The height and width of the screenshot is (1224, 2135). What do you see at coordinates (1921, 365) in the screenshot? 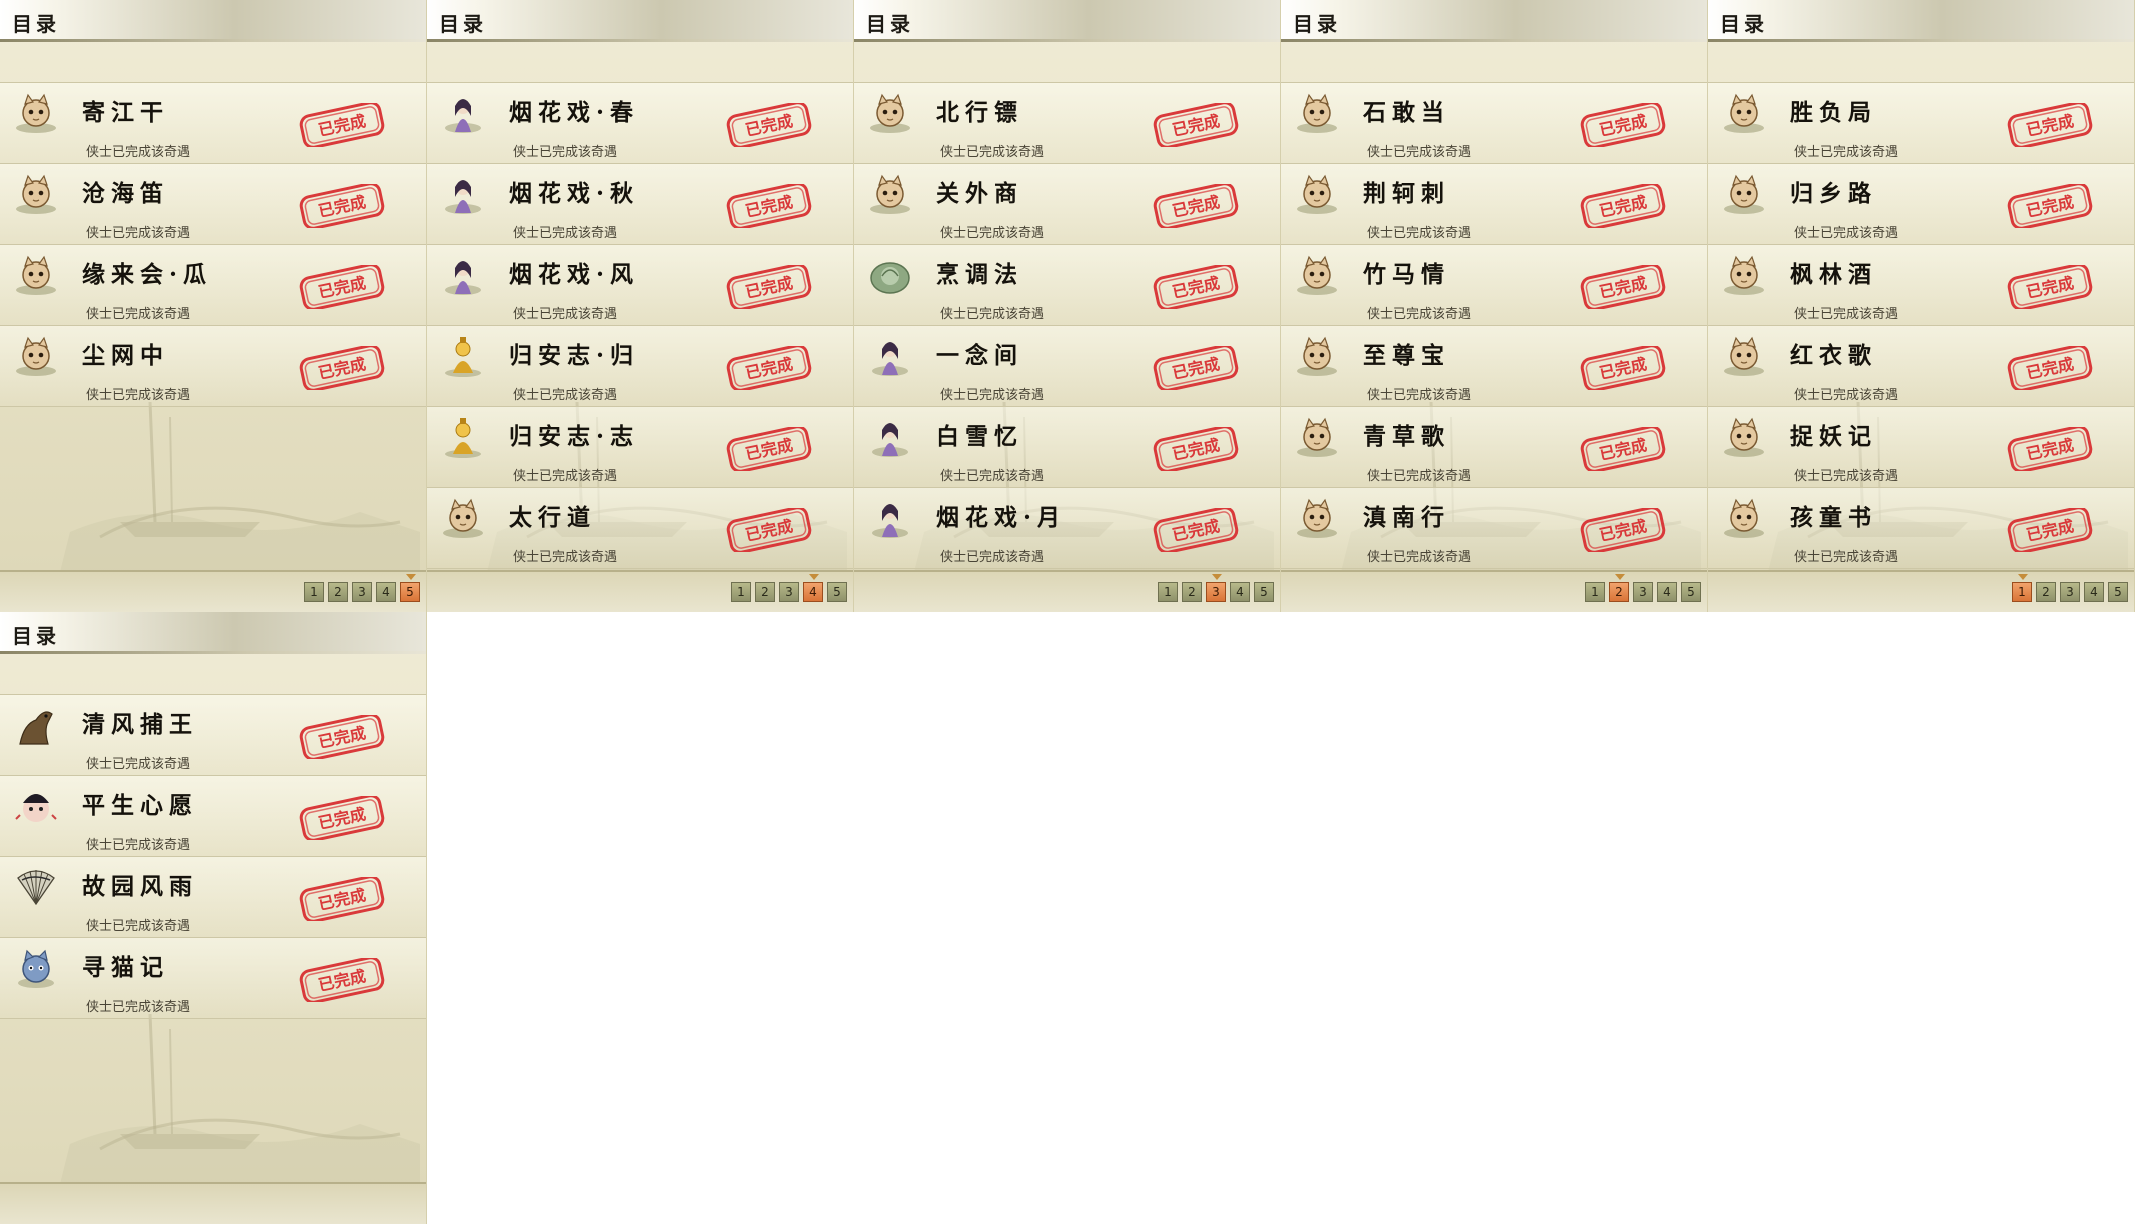
I see `adventure-row: 红衣歌 侠士已完成该奇遇 已完成` at bounding box center [1921, 365].